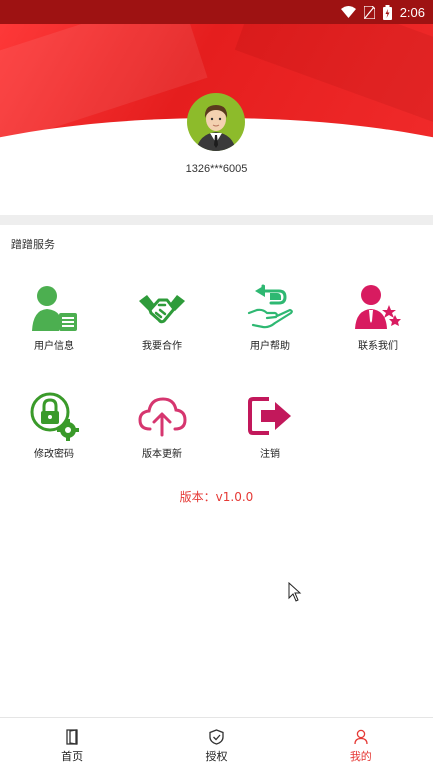  Describe the element at coordinates (54, 346) in the screenshot. I see `grid-label: 用户信息` at that location.